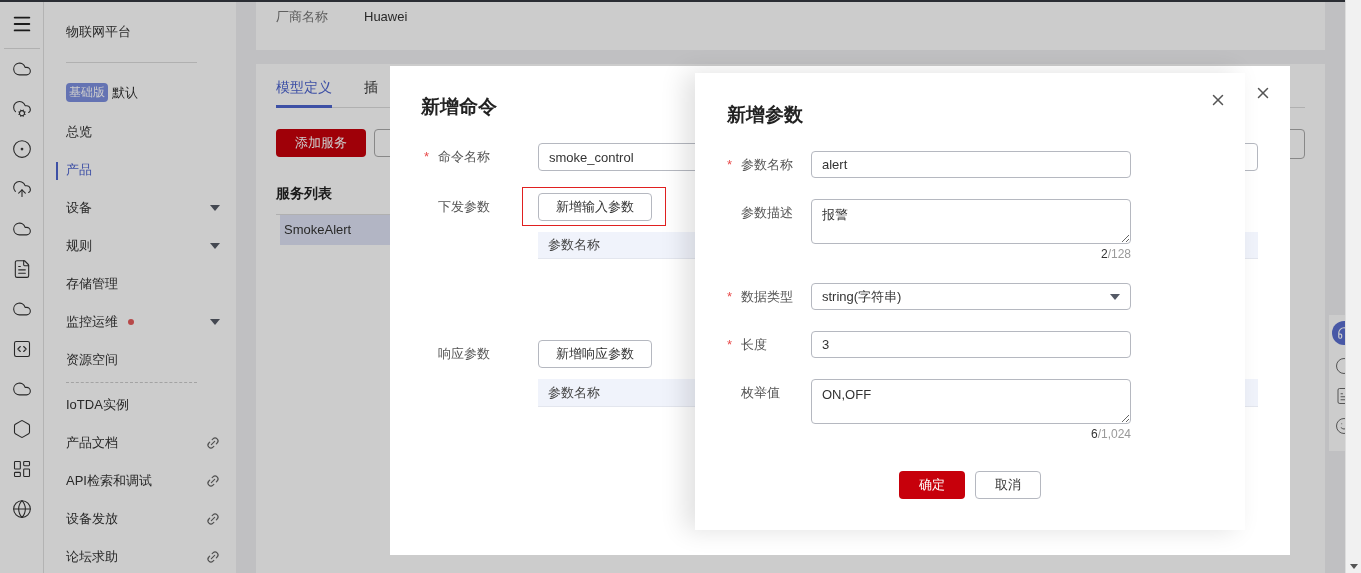  Describe the element at coordinates (140, 321) in the screenshot. I see `nav-item: 监控运维` at that location.